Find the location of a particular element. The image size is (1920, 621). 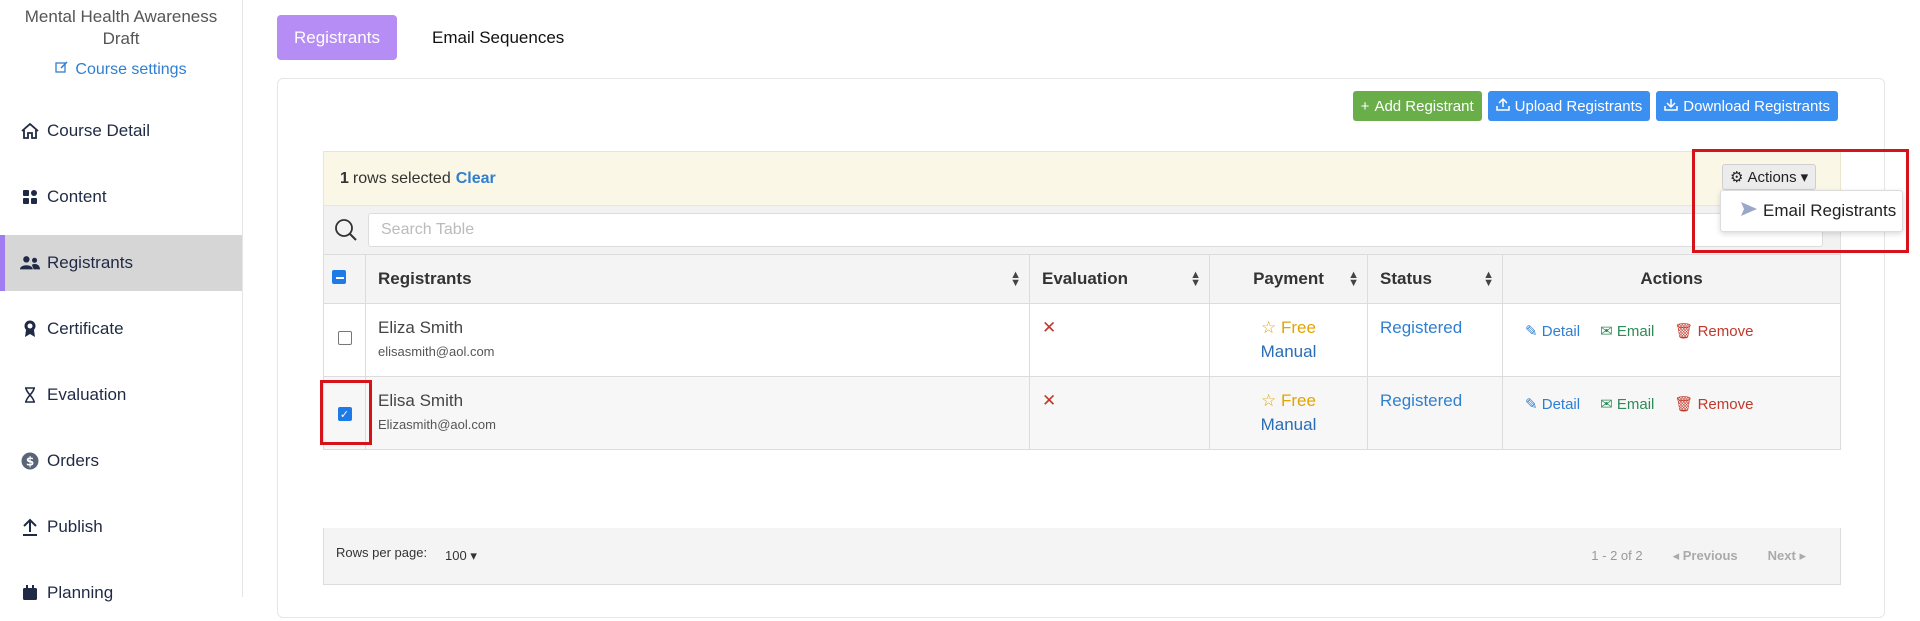

sidebar-item-course-detail: Course Detail is located at coordinates (121, 131).